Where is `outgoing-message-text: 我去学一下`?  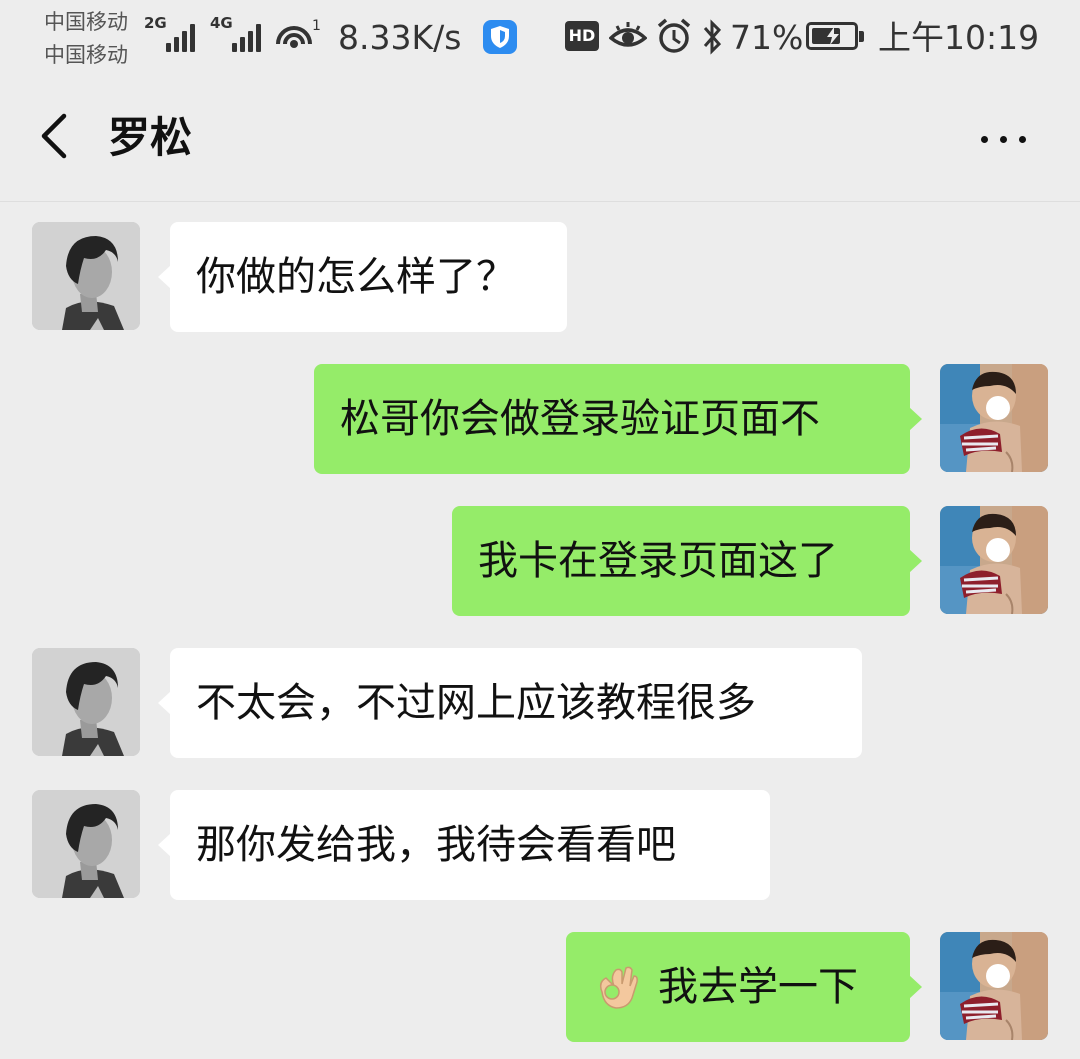 outgoing-message-text: 我去学一下 is located at coordinates (758, 987).